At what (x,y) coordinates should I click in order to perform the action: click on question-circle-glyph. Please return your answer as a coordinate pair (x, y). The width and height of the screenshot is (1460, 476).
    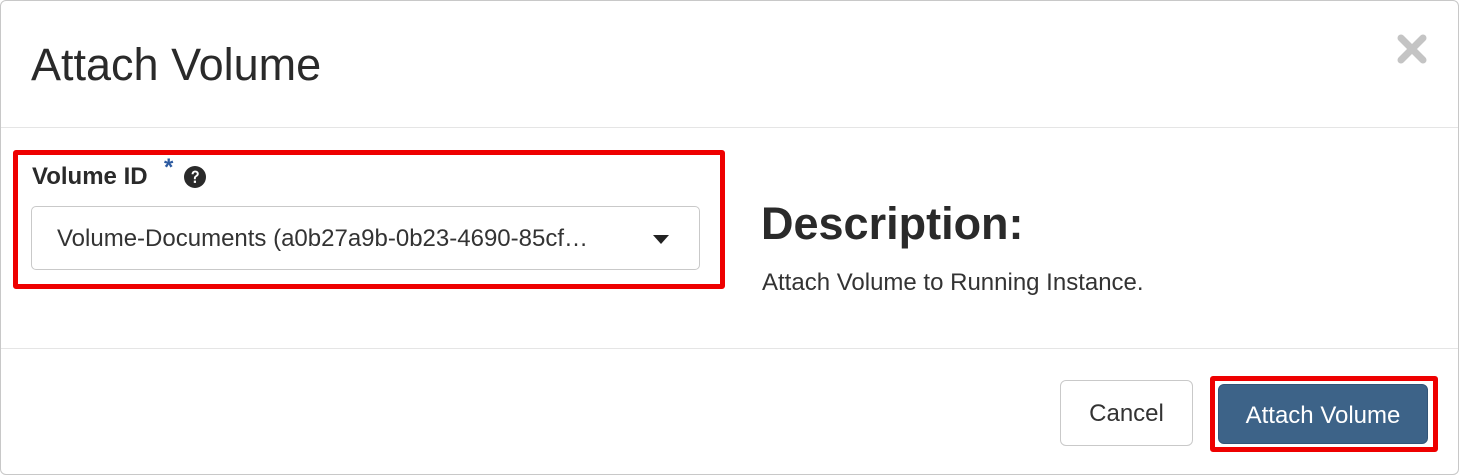
    Looking at the image, I should click on (195, 177).